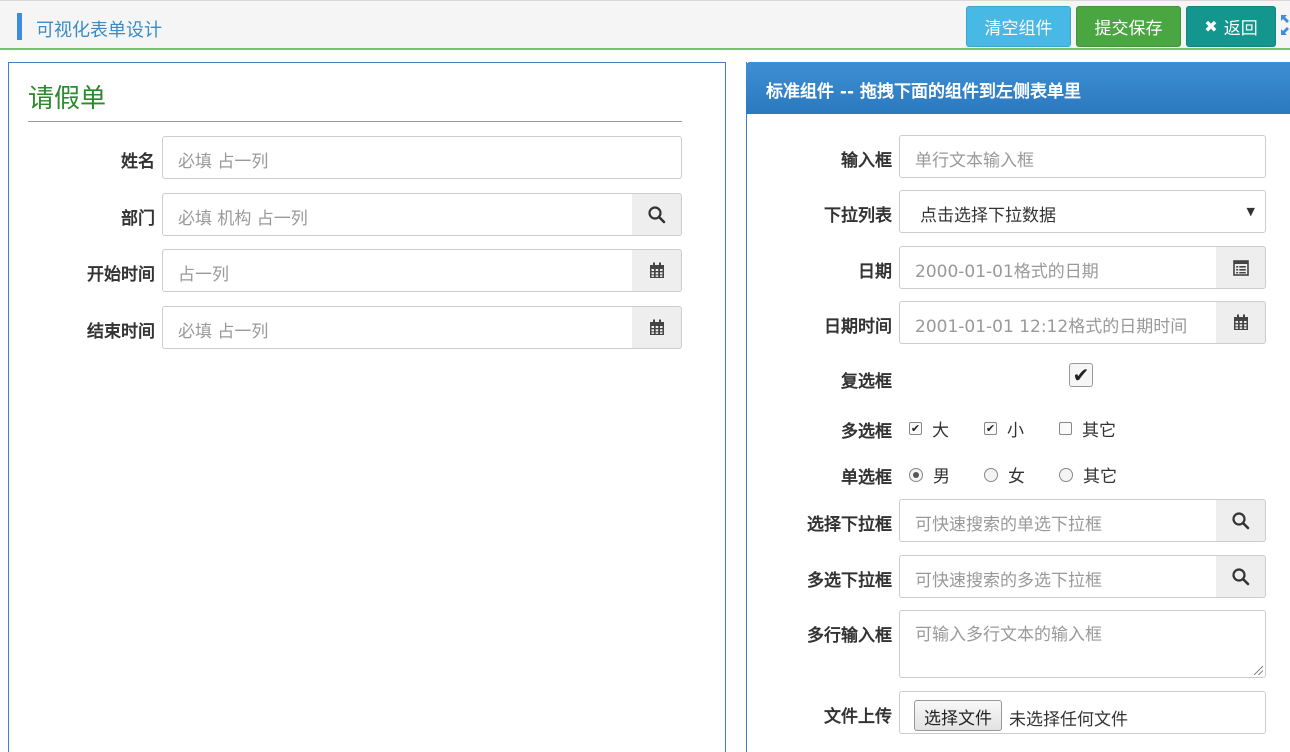 This screenshot has width=1290, height=752. I want to click on component-label: 多行输入框, so click(849, 636).